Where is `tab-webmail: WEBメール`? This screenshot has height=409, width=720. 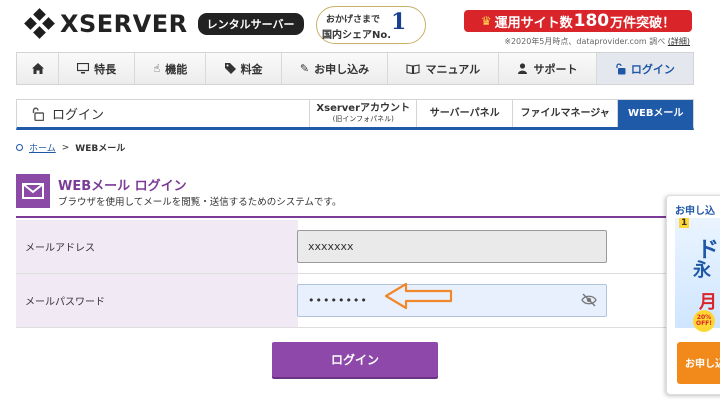
tab-webmail: WEBメール is located at coordinates (655, 113).